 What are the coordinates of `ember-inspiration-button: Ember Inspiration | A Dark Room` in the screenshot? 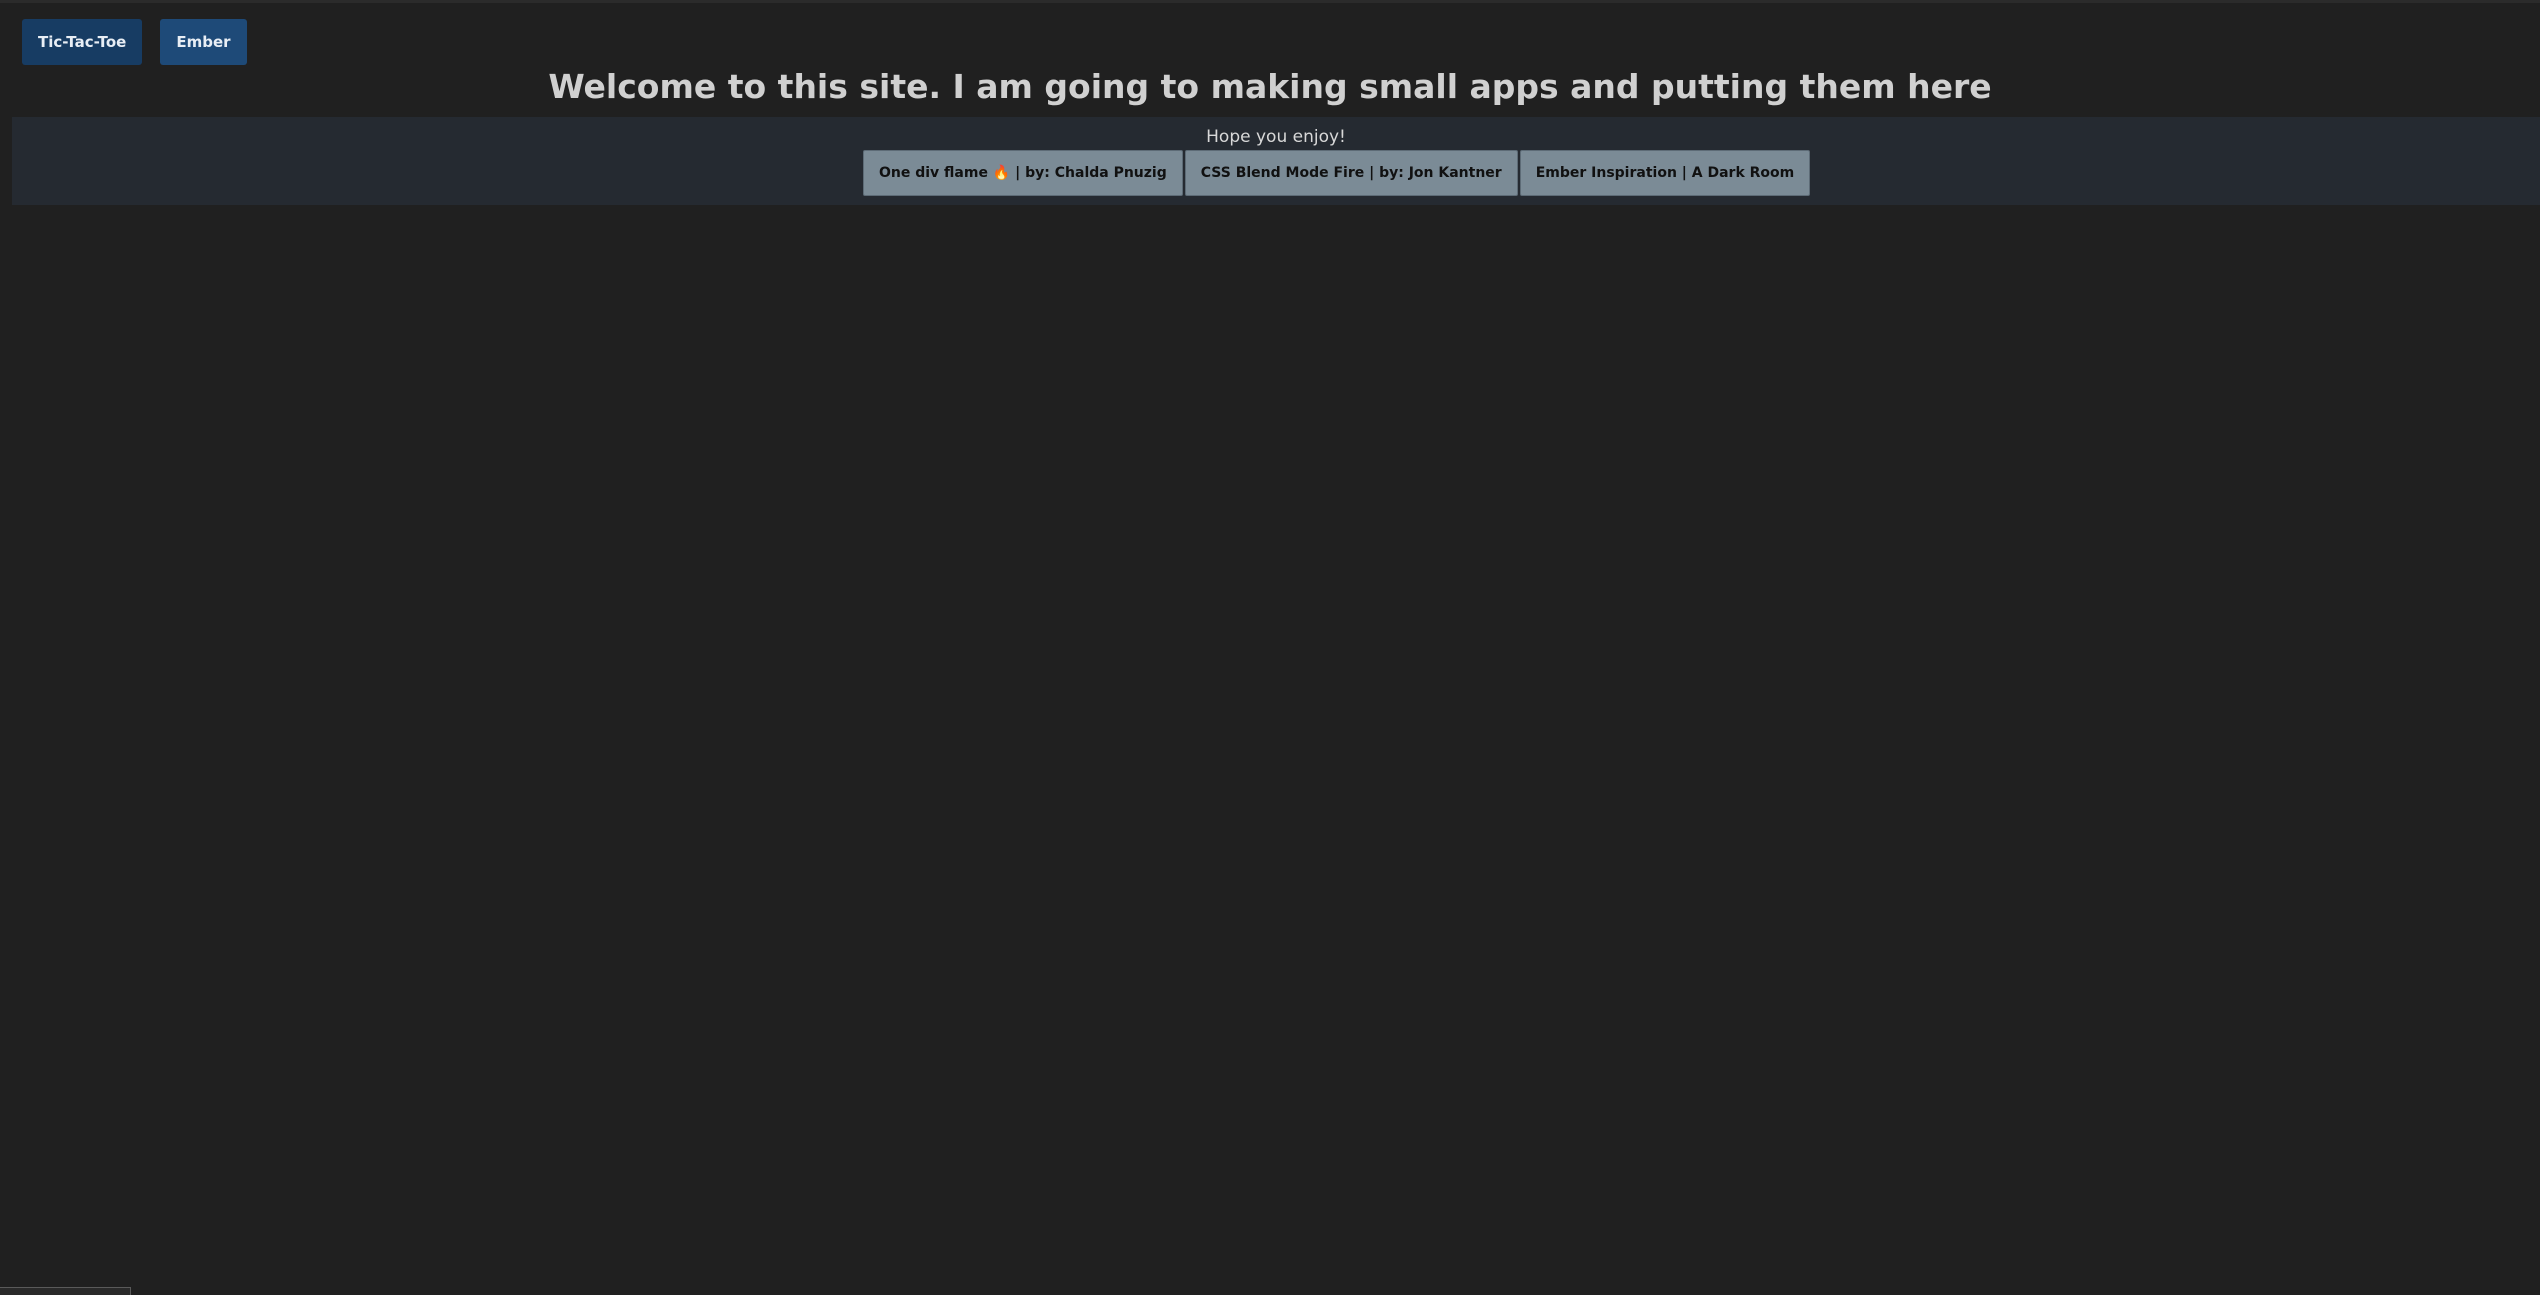 It's located at (1665, 173).